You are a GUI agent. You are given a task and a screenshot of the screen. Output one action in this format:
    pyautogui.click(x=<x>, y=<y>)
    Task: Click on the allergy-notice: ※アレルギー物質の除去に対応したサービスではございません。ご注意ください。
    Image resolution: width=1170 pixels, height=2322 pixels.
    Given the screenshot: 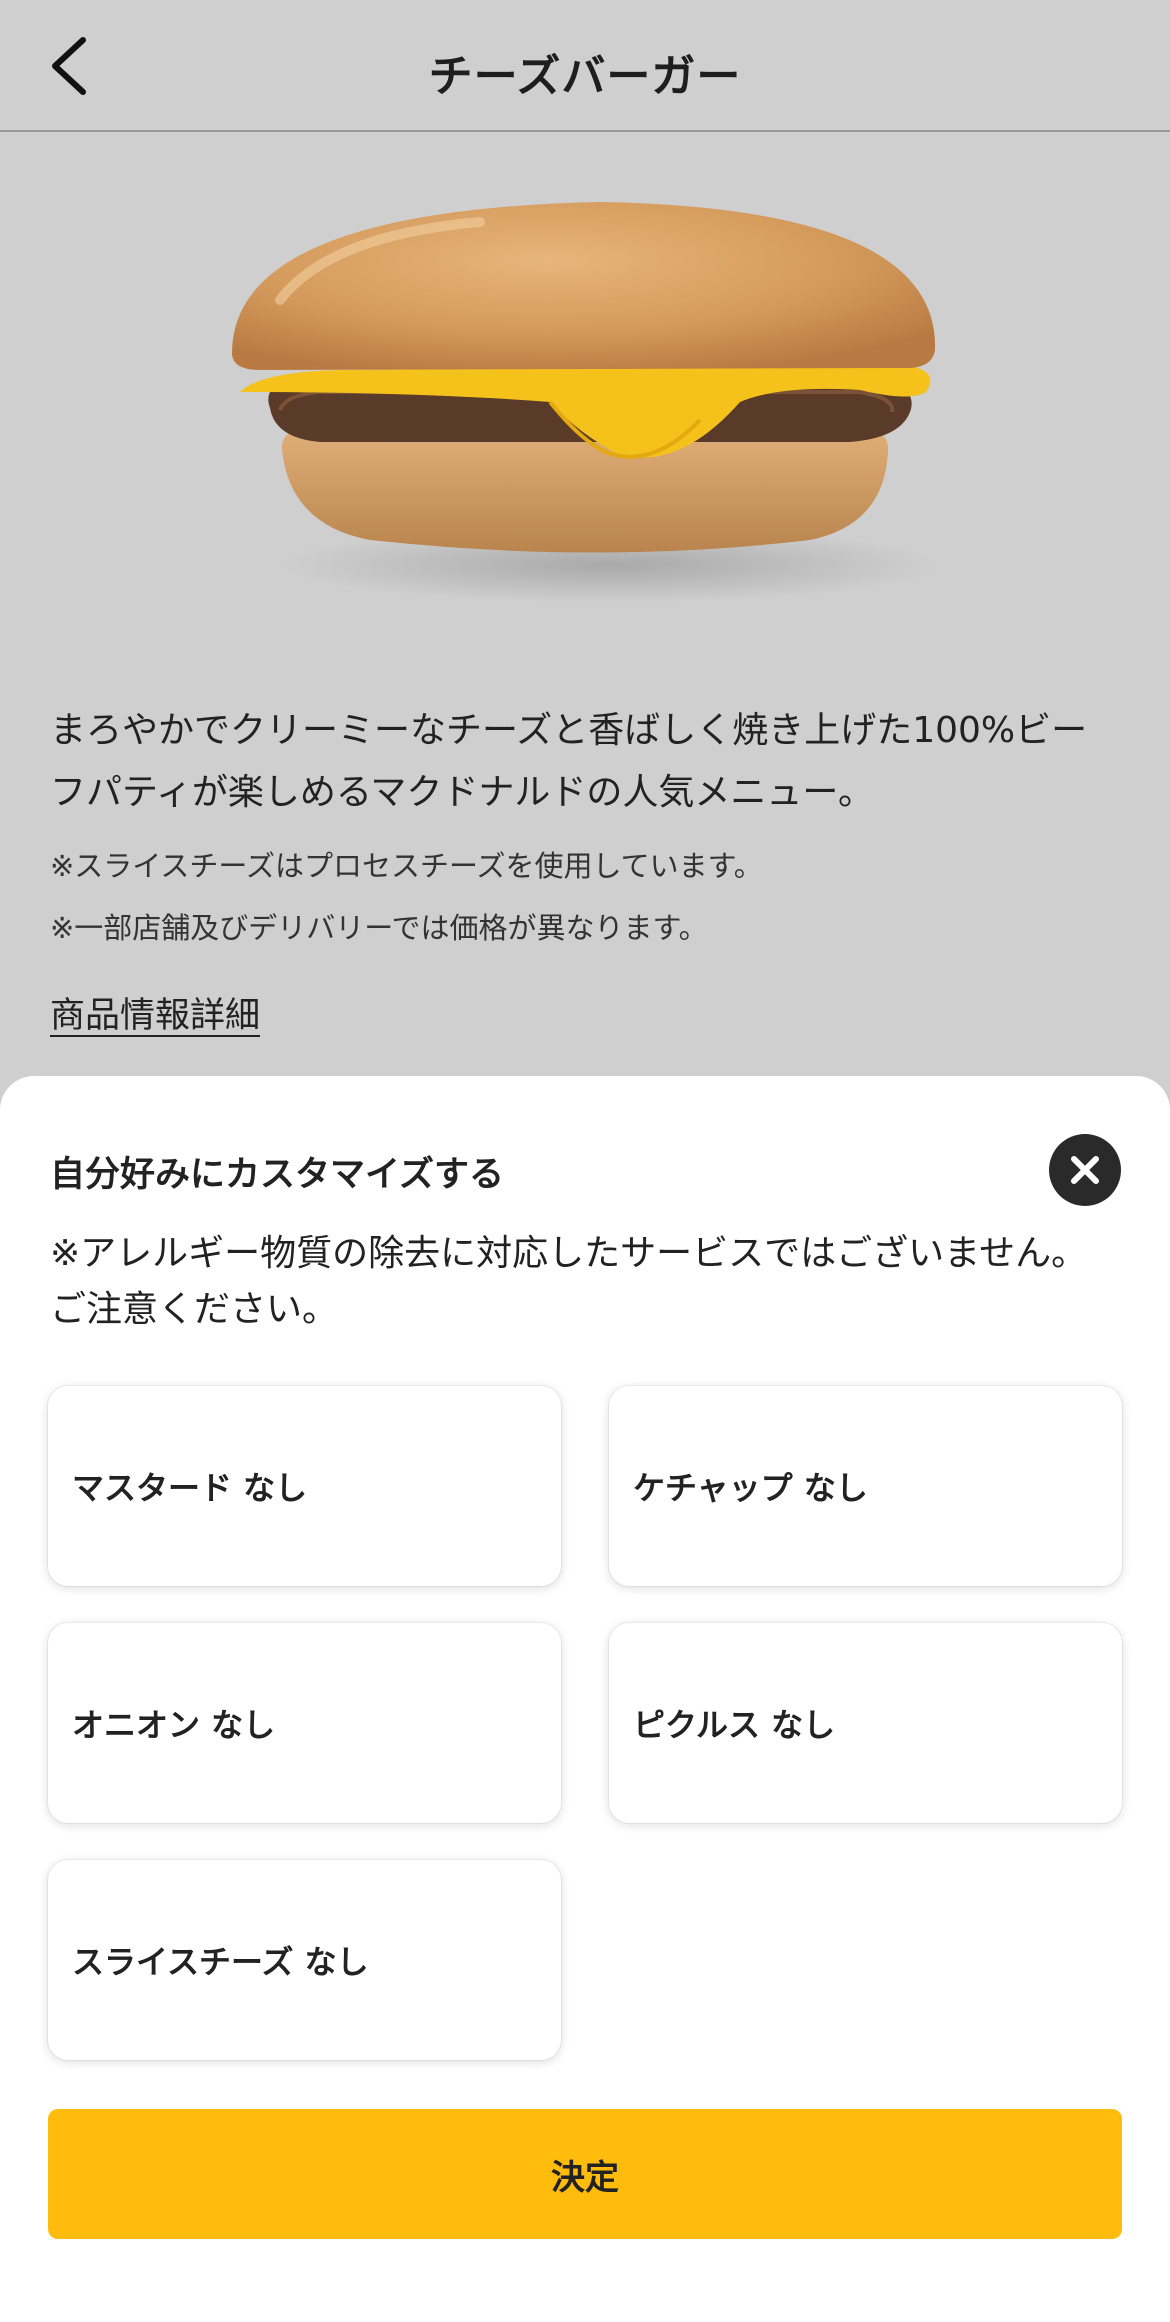 What is the action you would take?
    pyautogui.click(x=569, y=1281)
    